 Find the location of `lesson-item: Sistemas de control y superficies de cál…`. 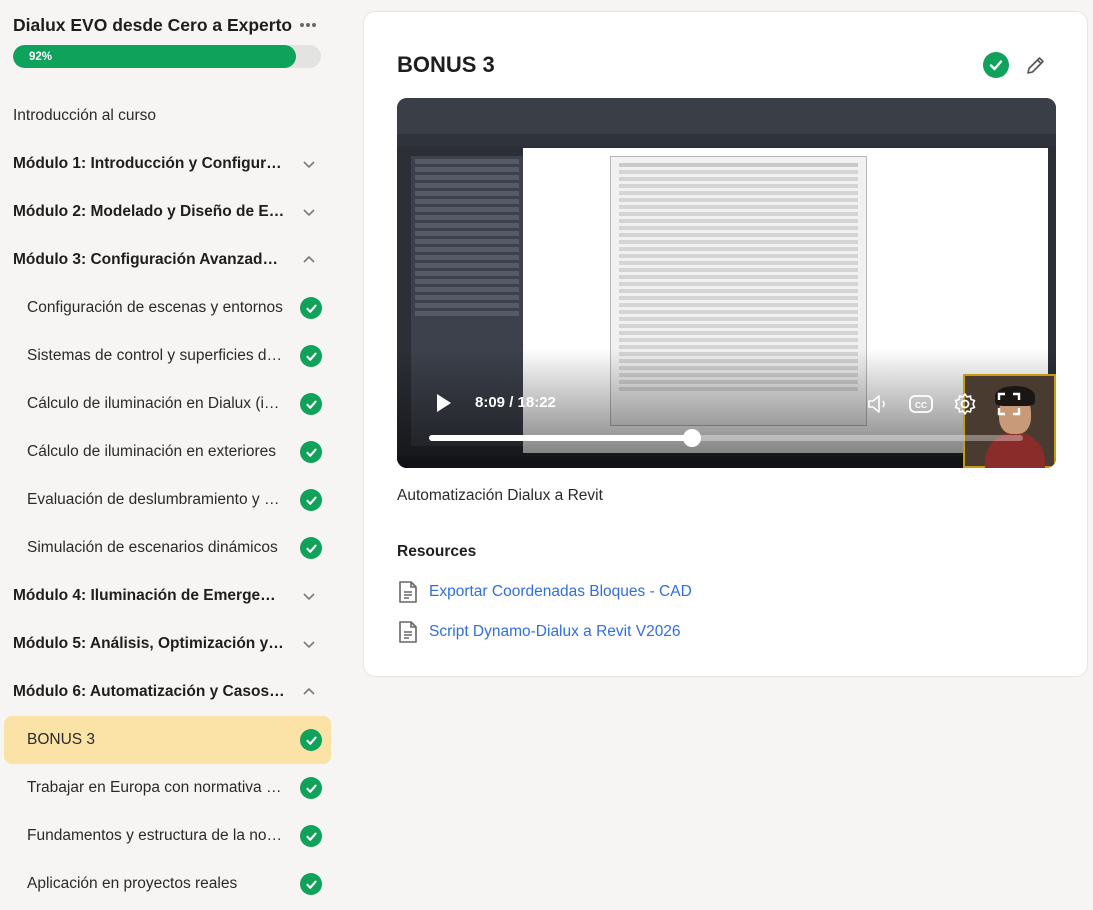

lesson-item: Sistemas de control y superficies de cál… is located at coordinates (170, 356).